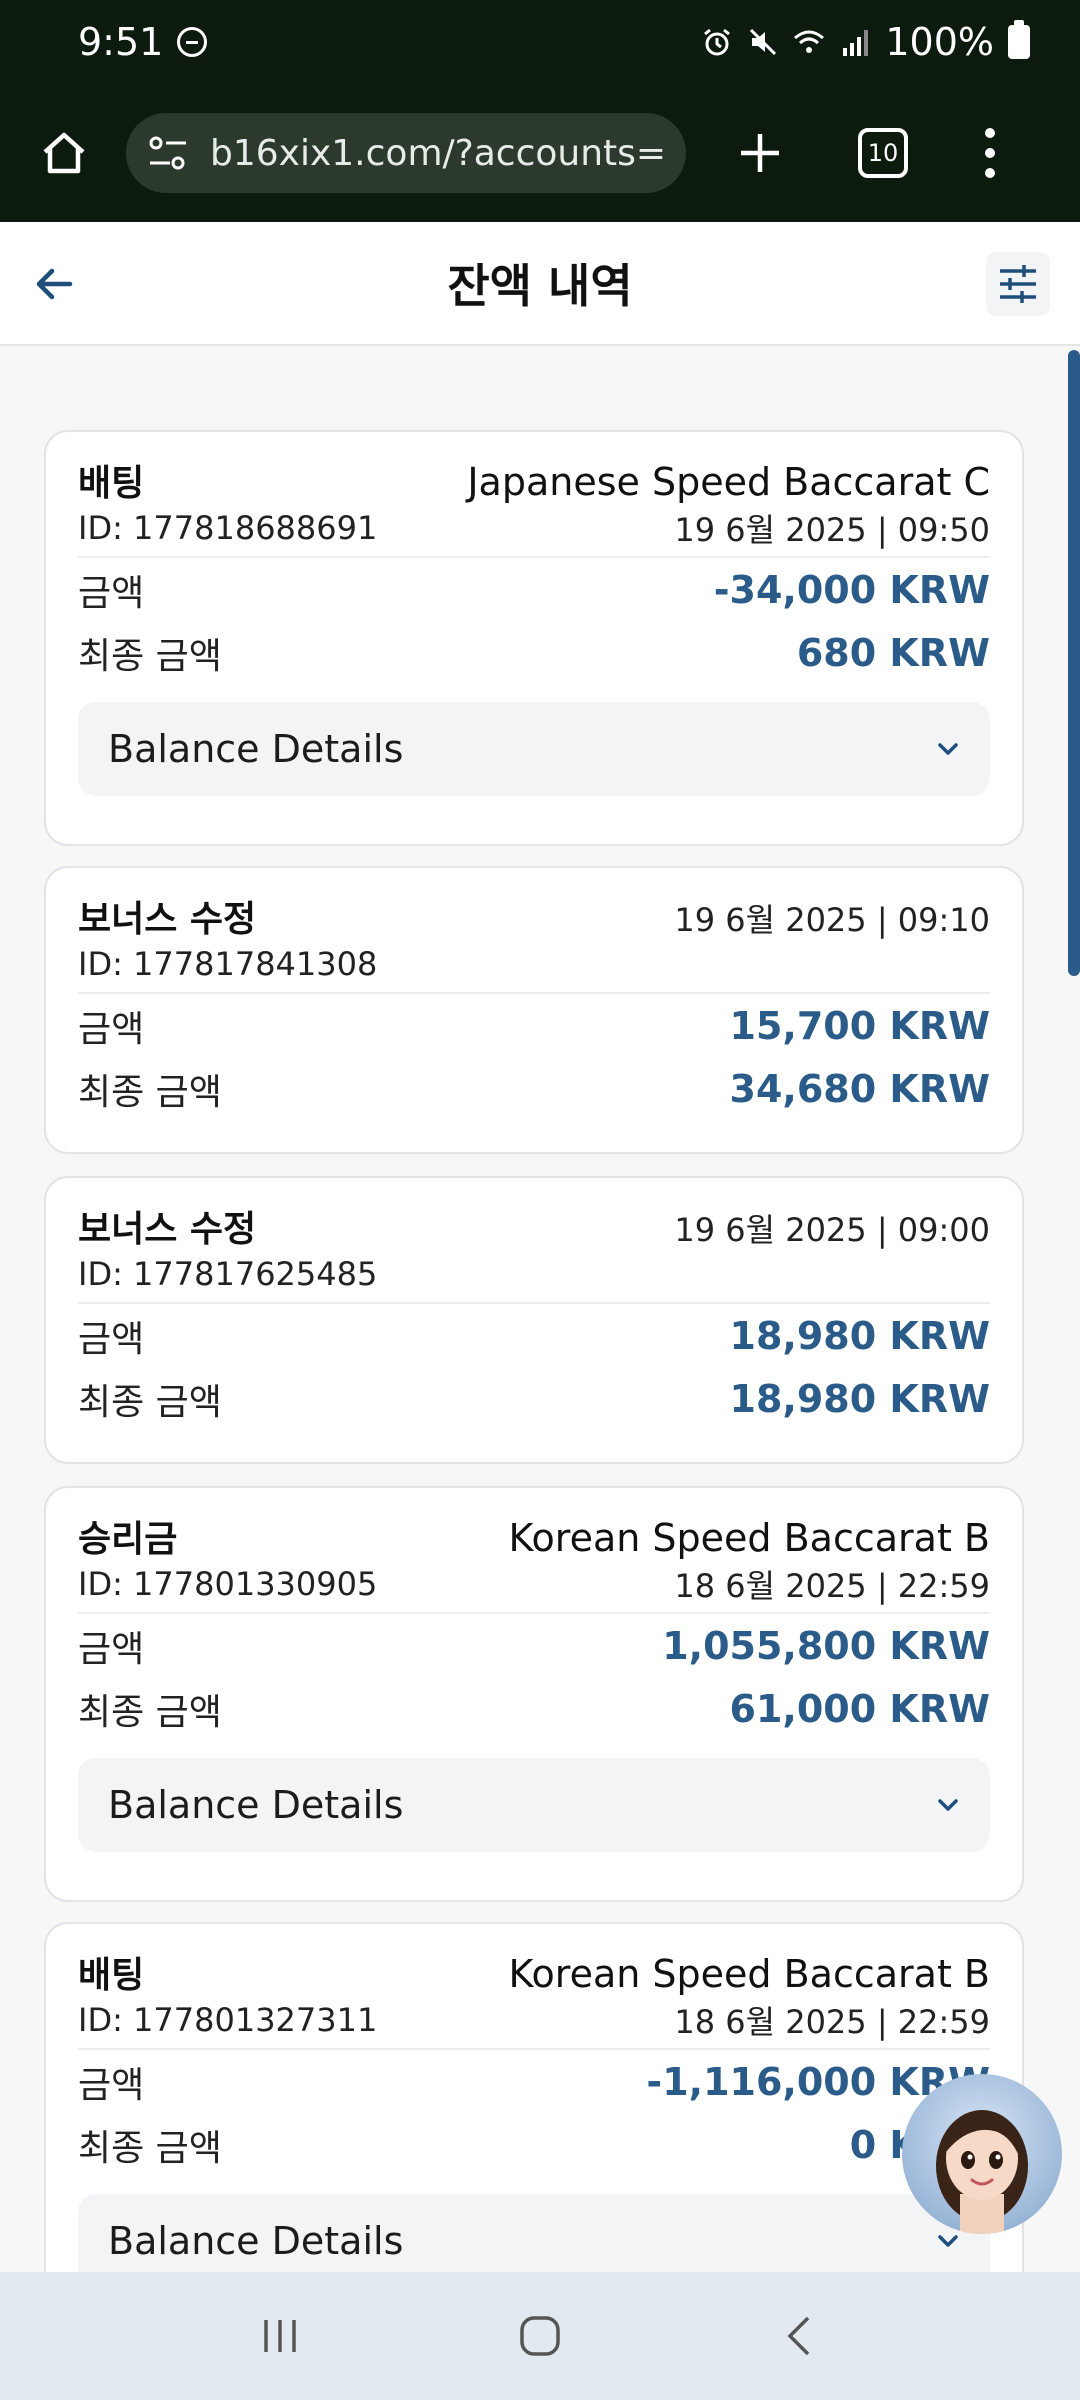 The height and width of the screenshot is (2400, 1080). I want to click on browser-menu-button, so click(990, 153).